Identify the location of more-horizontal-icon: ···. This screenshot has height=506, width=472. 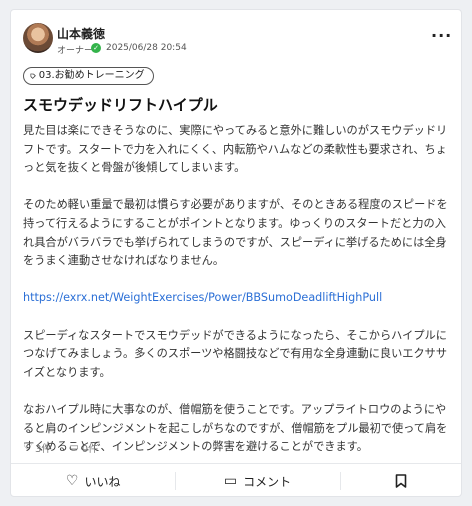
(442, 35).